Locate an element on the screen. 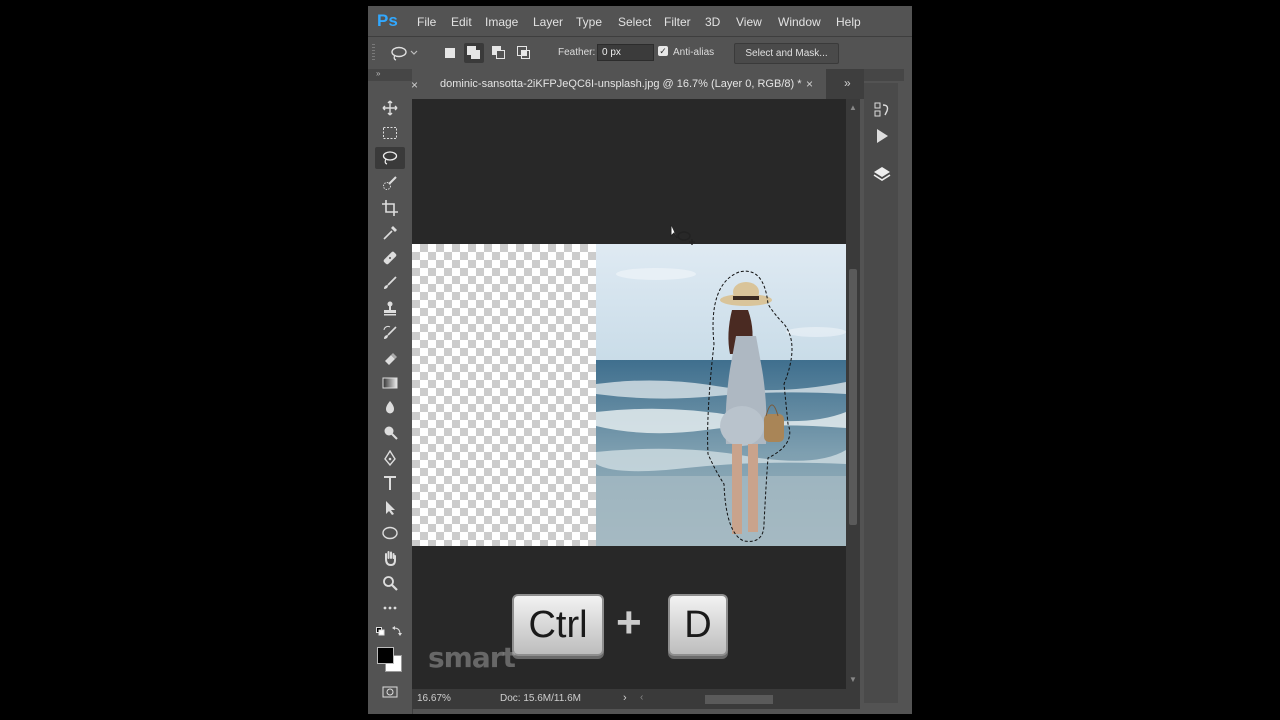 The width and height of the screenshot is (1280, 720). type-tool is located at coordinates (390, 483).